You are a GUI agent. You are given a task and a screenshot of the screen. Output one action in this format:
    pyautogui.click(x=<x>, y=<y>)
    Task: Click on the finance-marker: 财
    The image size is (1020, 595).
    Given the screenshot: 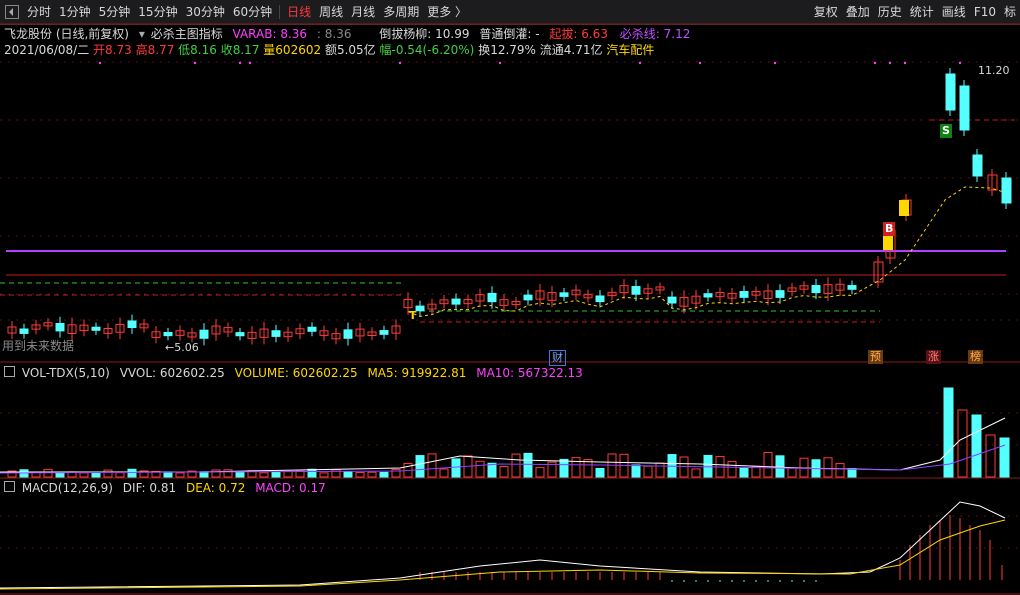 What is the action you would take?
    pyautogui.click(x=557, y=358)
    